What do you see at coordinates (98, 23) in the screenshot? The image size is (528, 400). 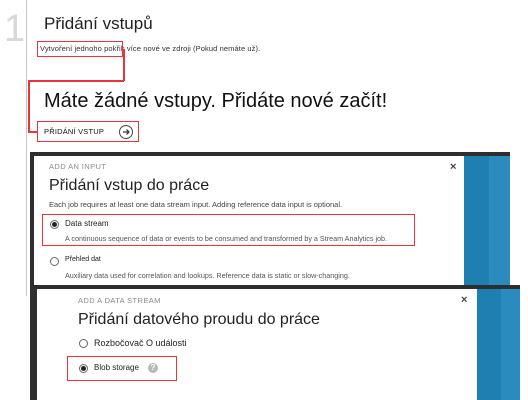 I see `section-title: Přidání vstupů` at bounding box center [98, 23].